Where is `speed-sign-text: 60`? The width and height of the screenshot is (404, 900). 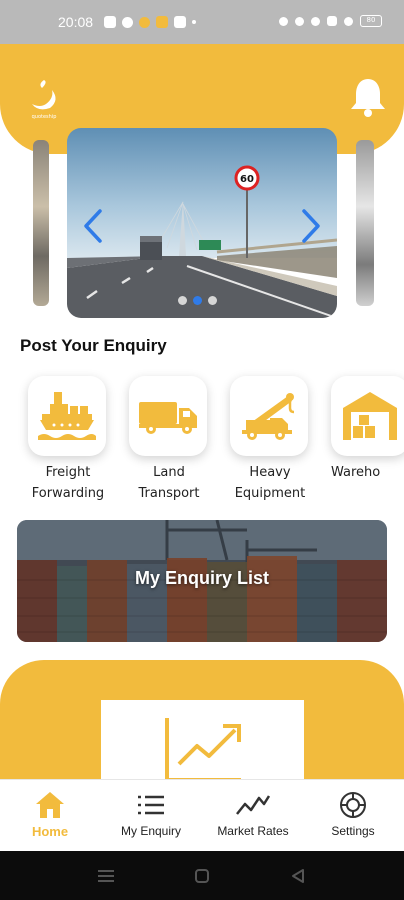
speed-sign-text: 60 is located at coordinates (247, 179).